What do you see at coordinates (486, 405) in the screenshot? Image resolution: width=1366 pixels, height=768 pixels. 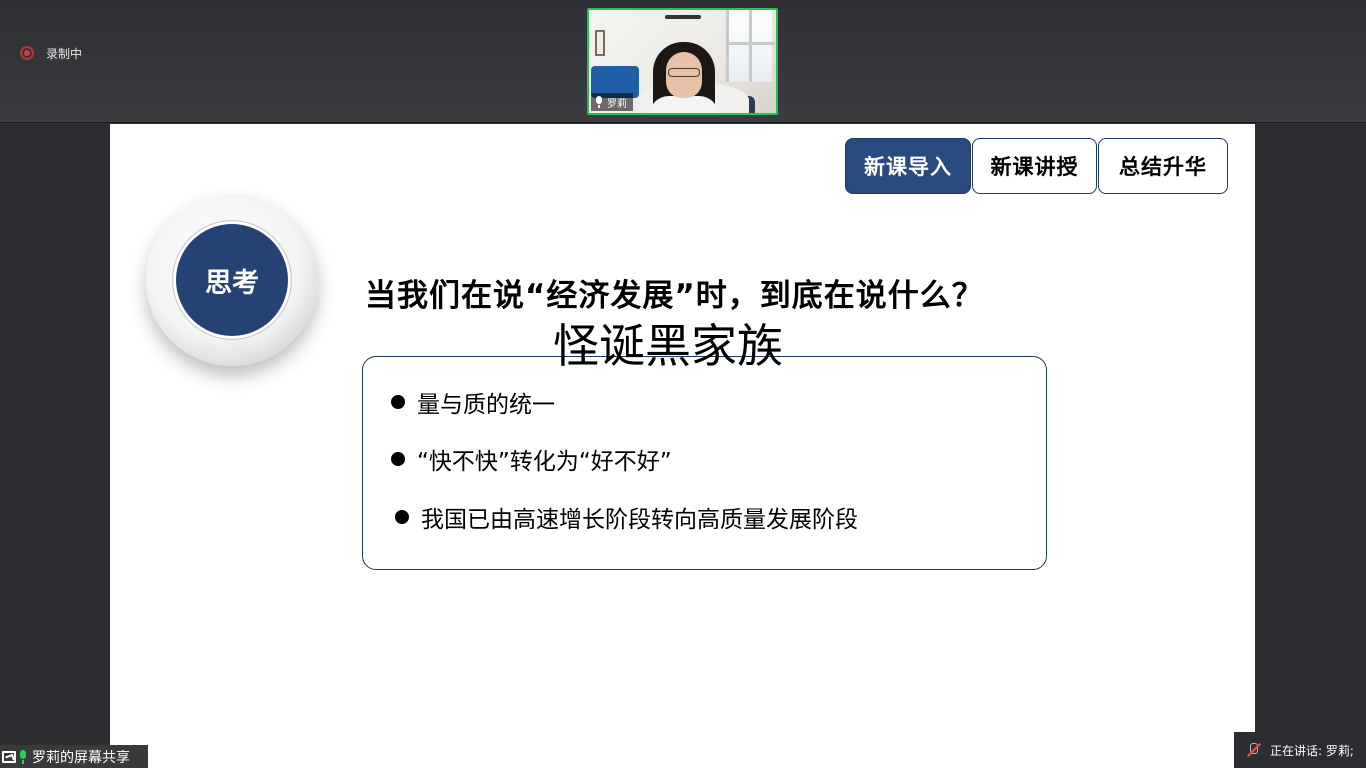 I see `point-text: 量与质的统一` at bounding box center [486, 405].